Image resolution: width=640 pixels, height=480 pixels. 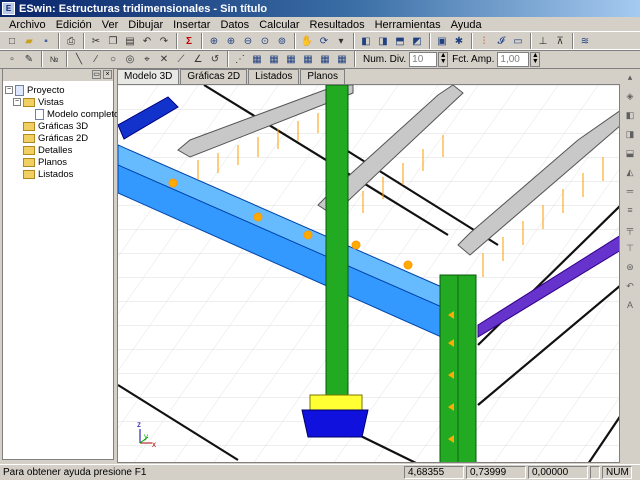 I want to click on zoom-all-icon: ⊚, so click(x=282, y=41).